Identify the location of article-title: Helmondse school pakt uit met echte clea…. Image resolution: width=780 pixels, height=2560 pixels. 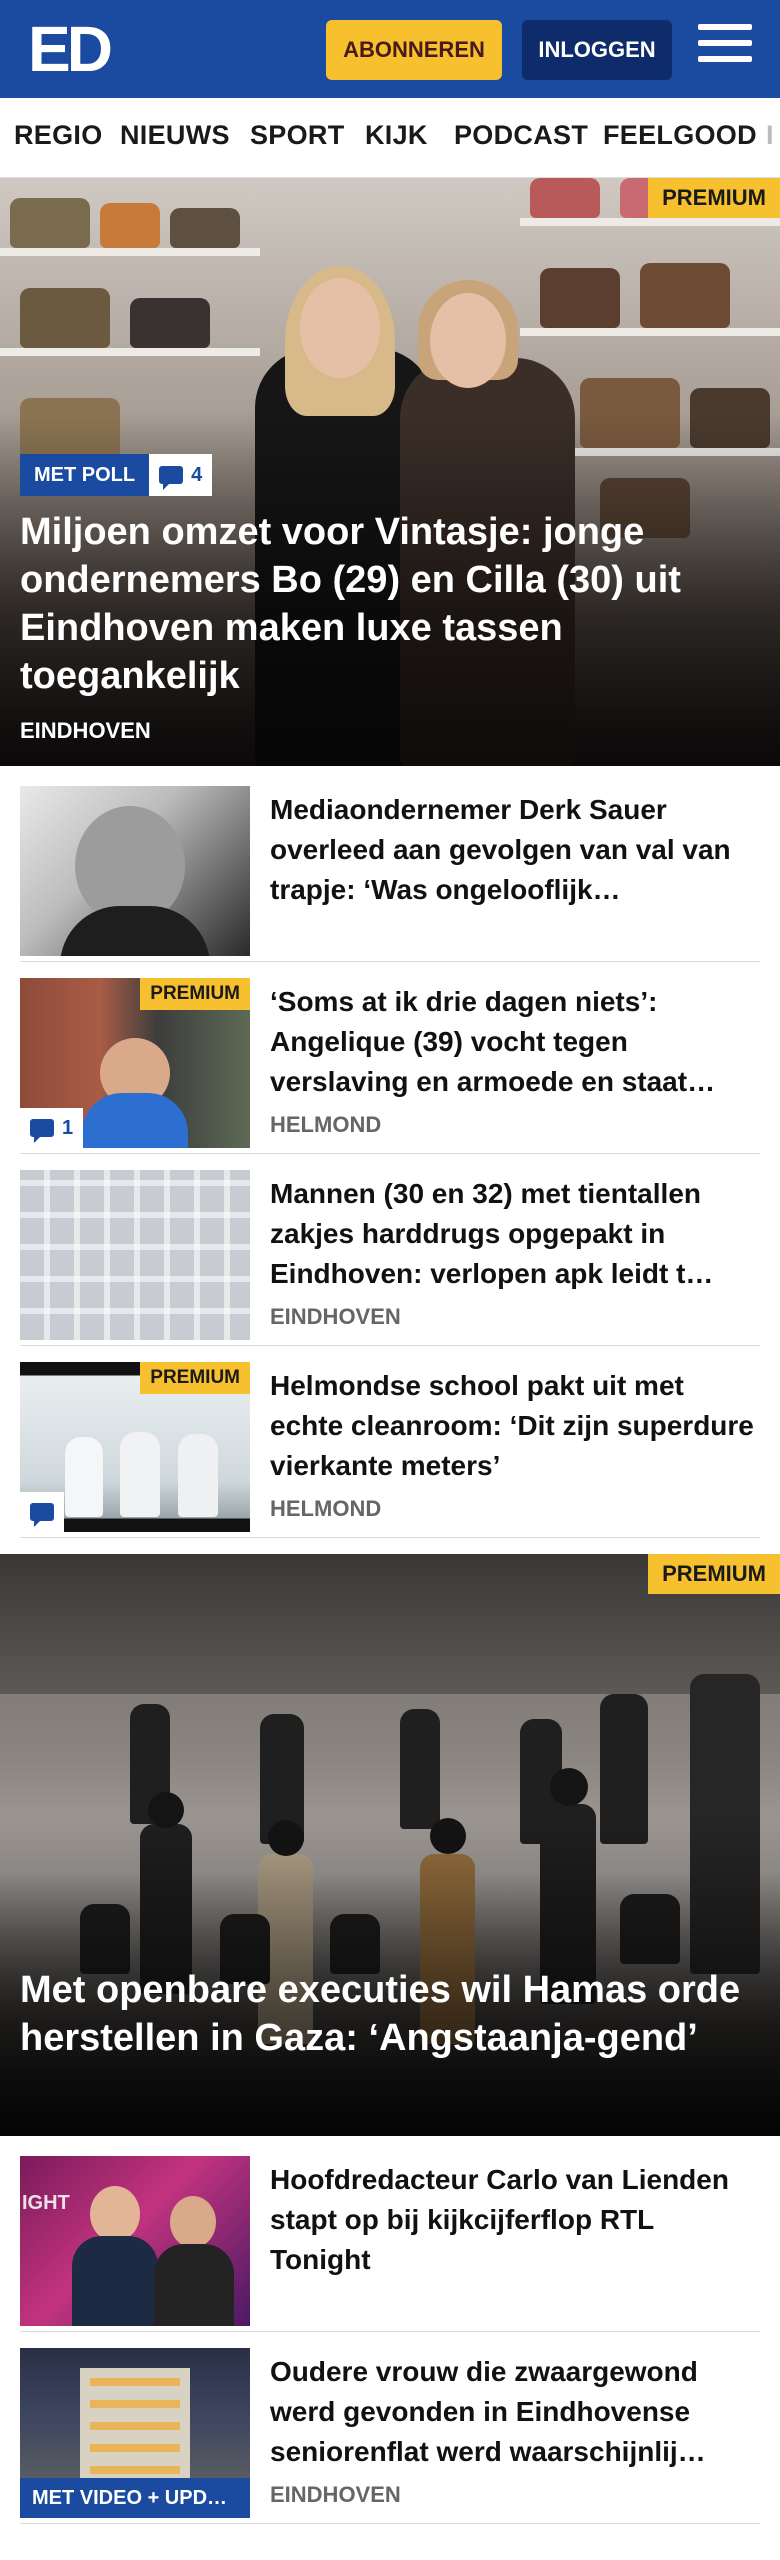
(515, 1426).